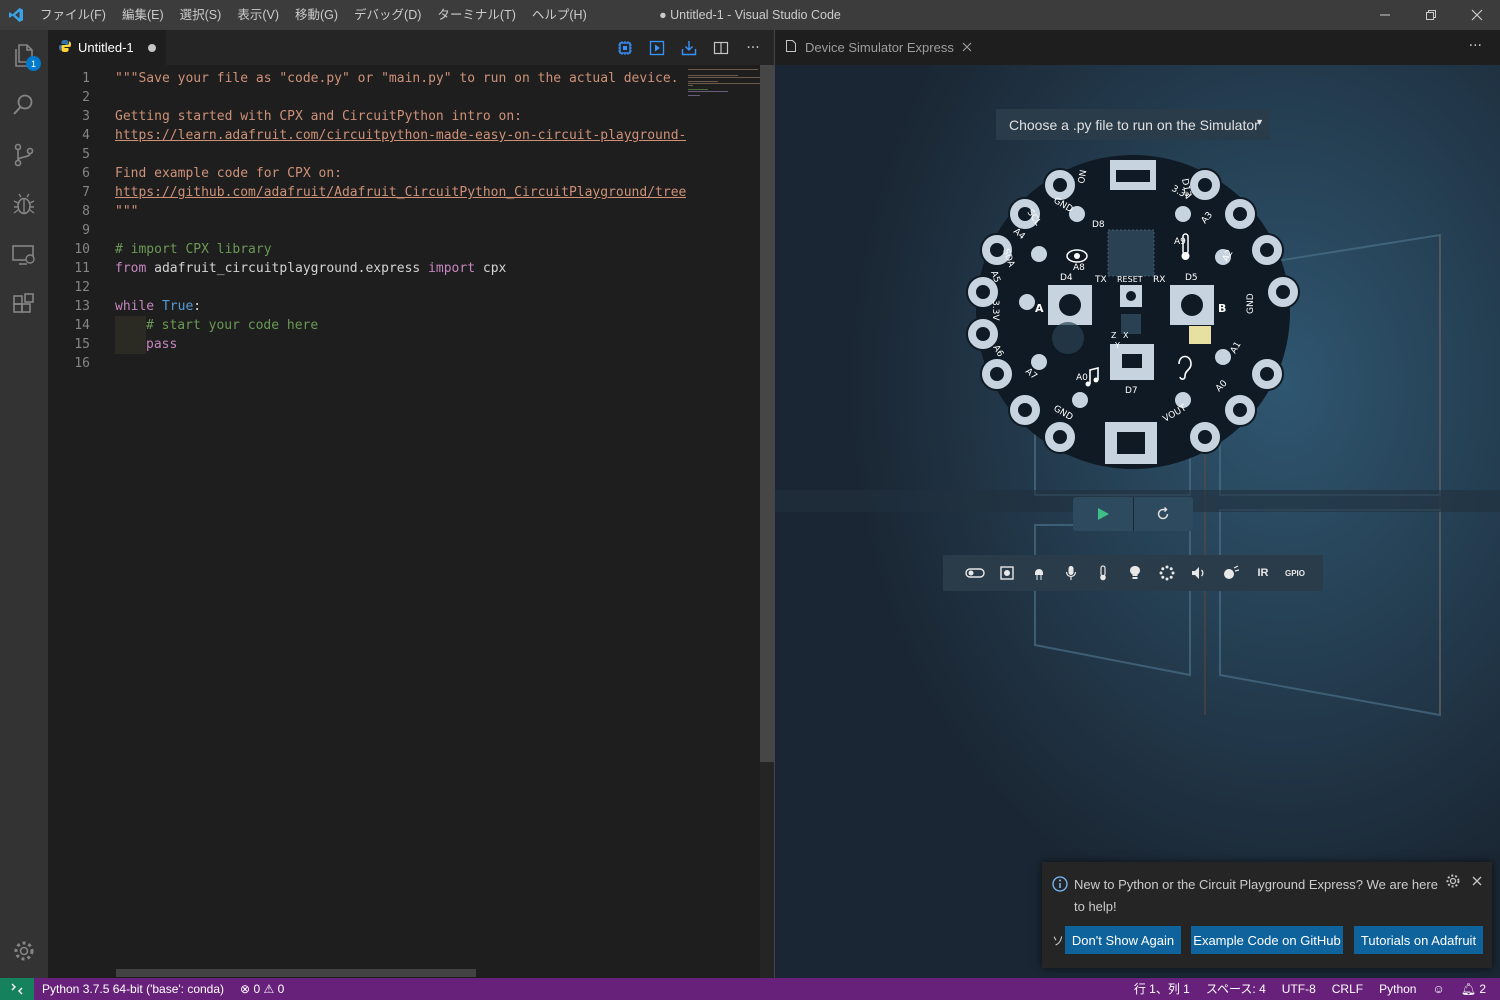 Image resolution: width=1500 pixels, height=1000 pixels. Describe the element at coordinates (143, 15) in the screenshot. I see `menu-edit: 編集(E)` at that location.